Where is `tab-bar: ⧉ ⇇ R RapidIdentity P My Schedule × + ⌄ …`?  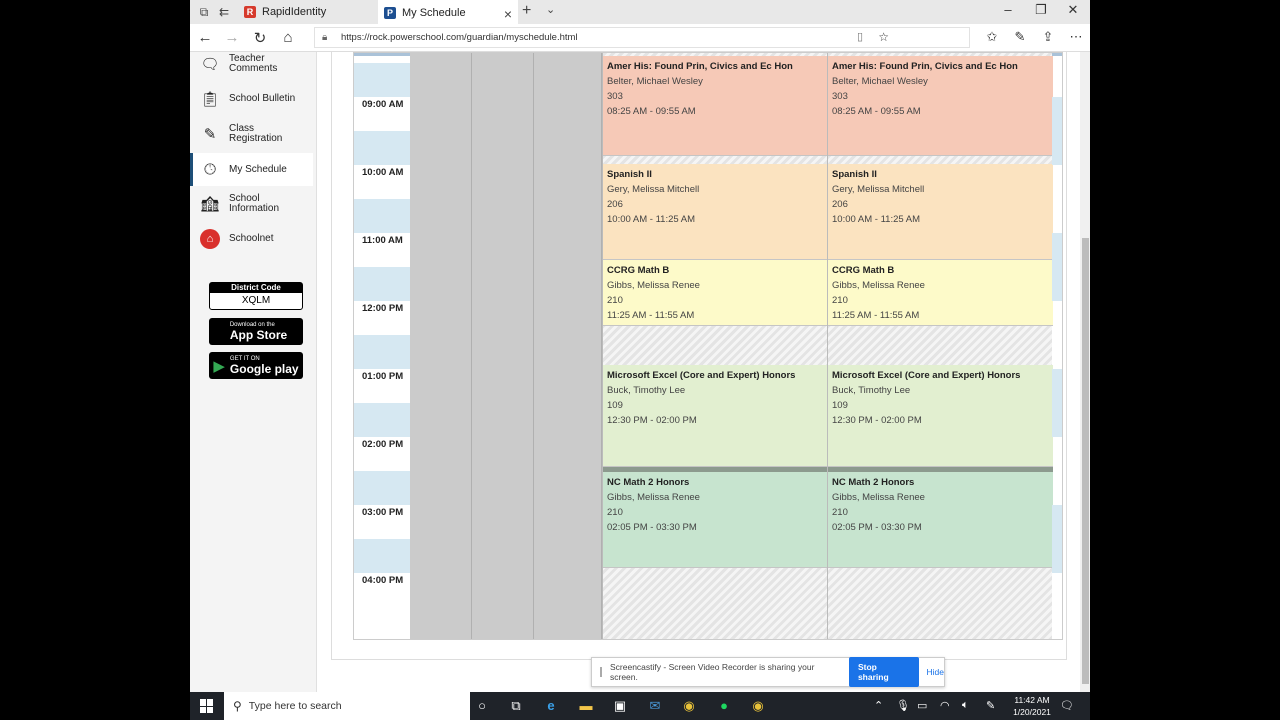
tab-bar: ⧉ ⇇ R RapidIdentity P My Schedule × + ⌄ … is located at coordinates (640, 12).